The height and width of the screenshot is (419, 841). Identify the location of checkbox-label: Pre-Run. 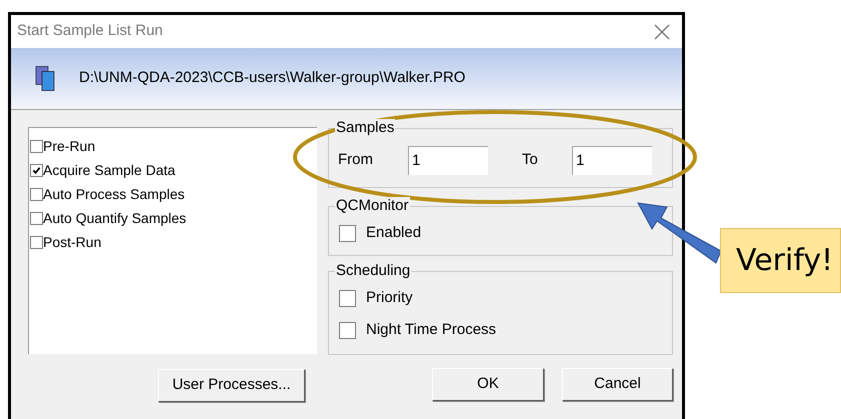
(69, 146).